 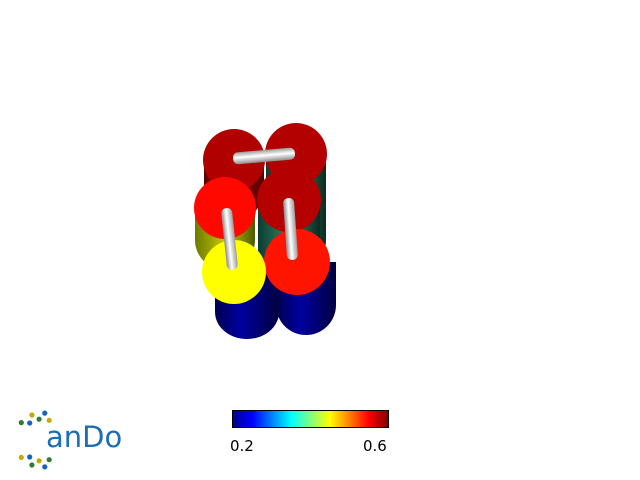 I want to click on colorbar-max-label: 0.6, so click(x=375, y=446).